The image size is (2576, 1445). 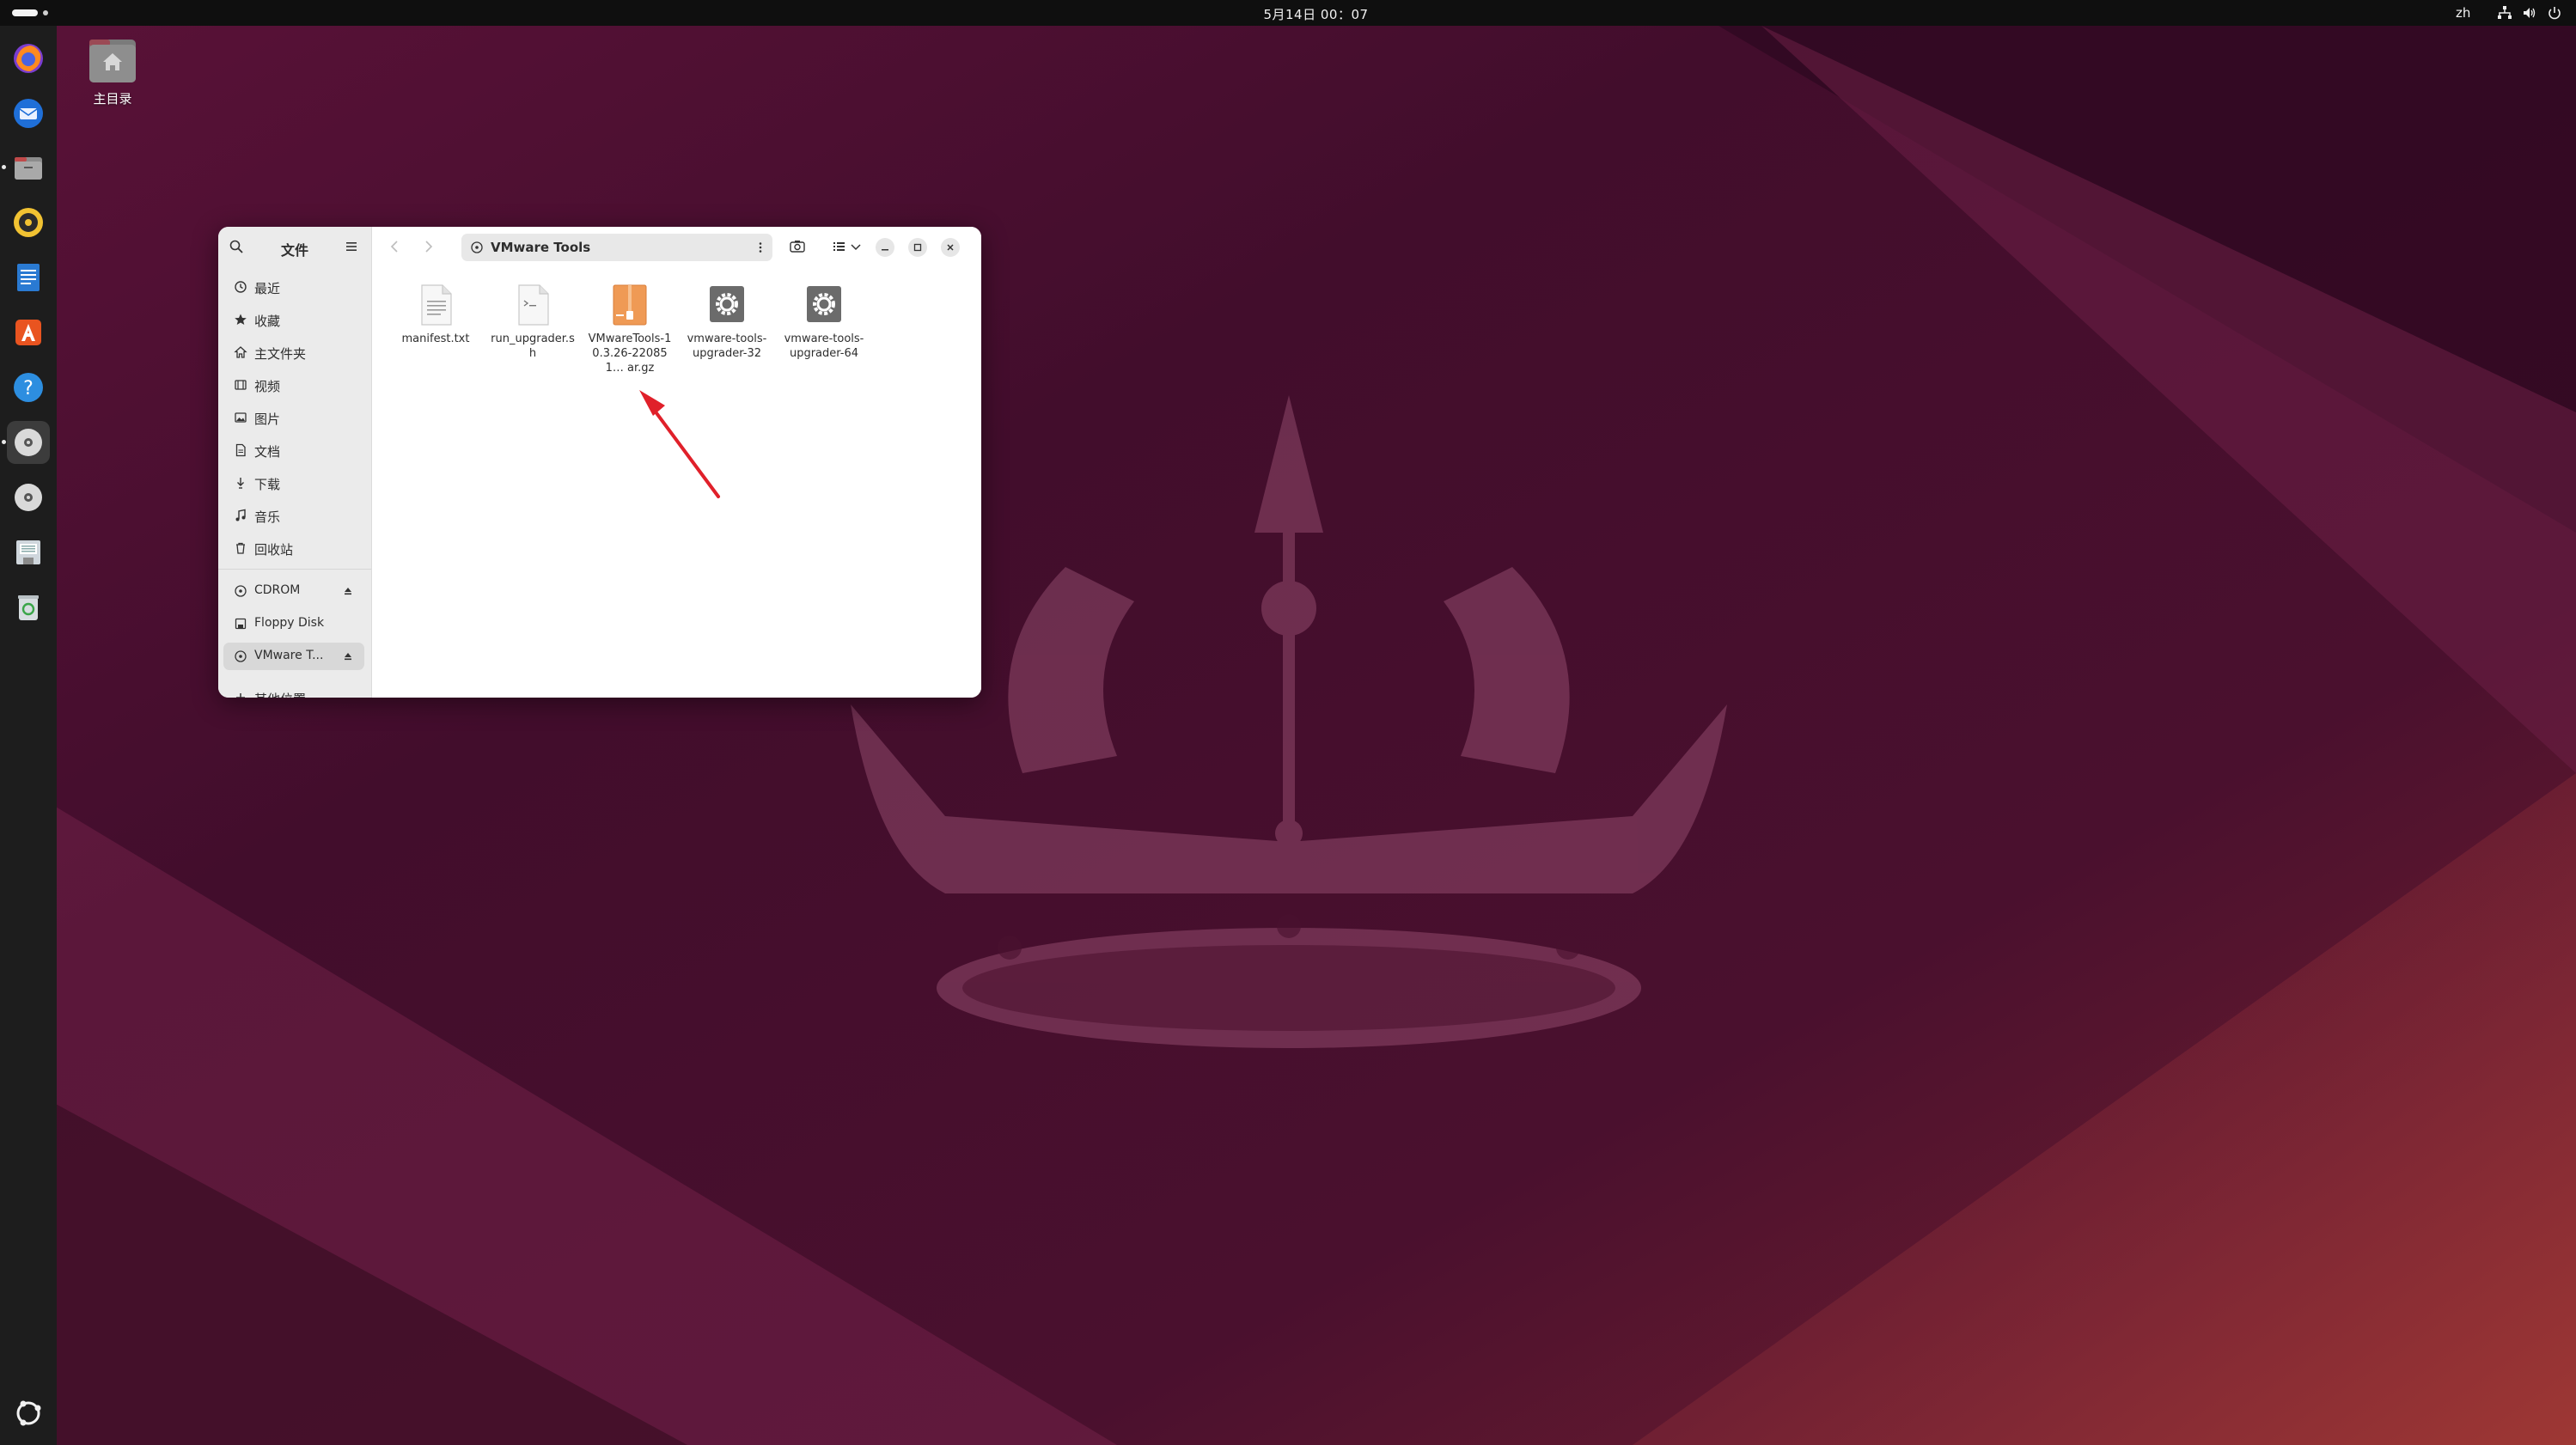 What do you see at coordinates (267, 484) in the screenshot?
I see `sidebar-item-label: 下载` at bounding box center [267, 484].